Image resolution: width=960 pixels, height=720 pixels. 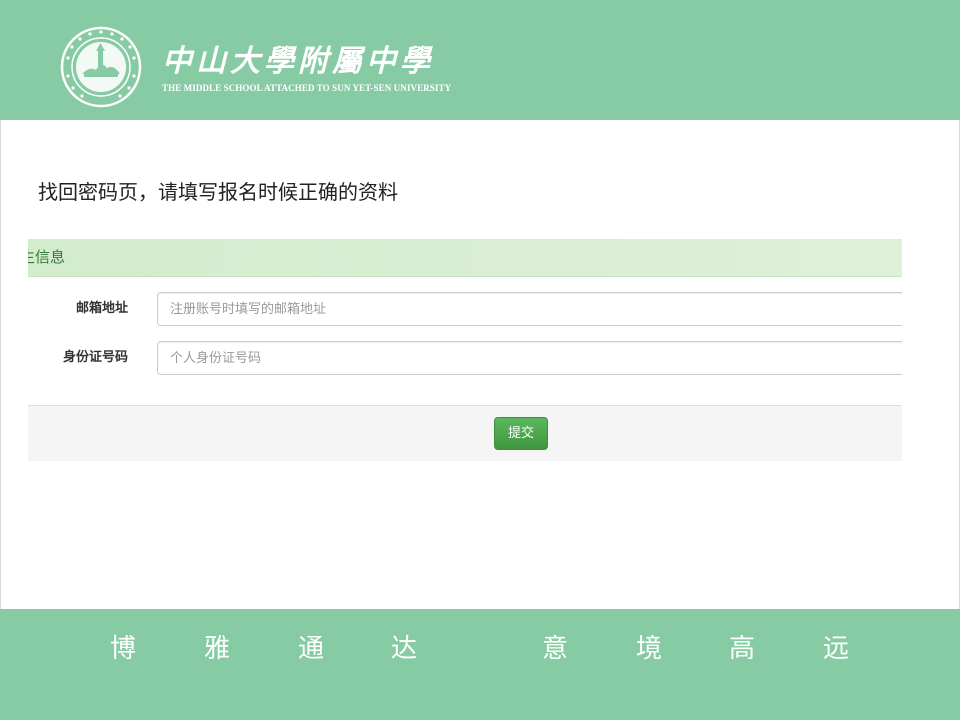 I want to click on motto-char: 境, so click(x=648, y=649).